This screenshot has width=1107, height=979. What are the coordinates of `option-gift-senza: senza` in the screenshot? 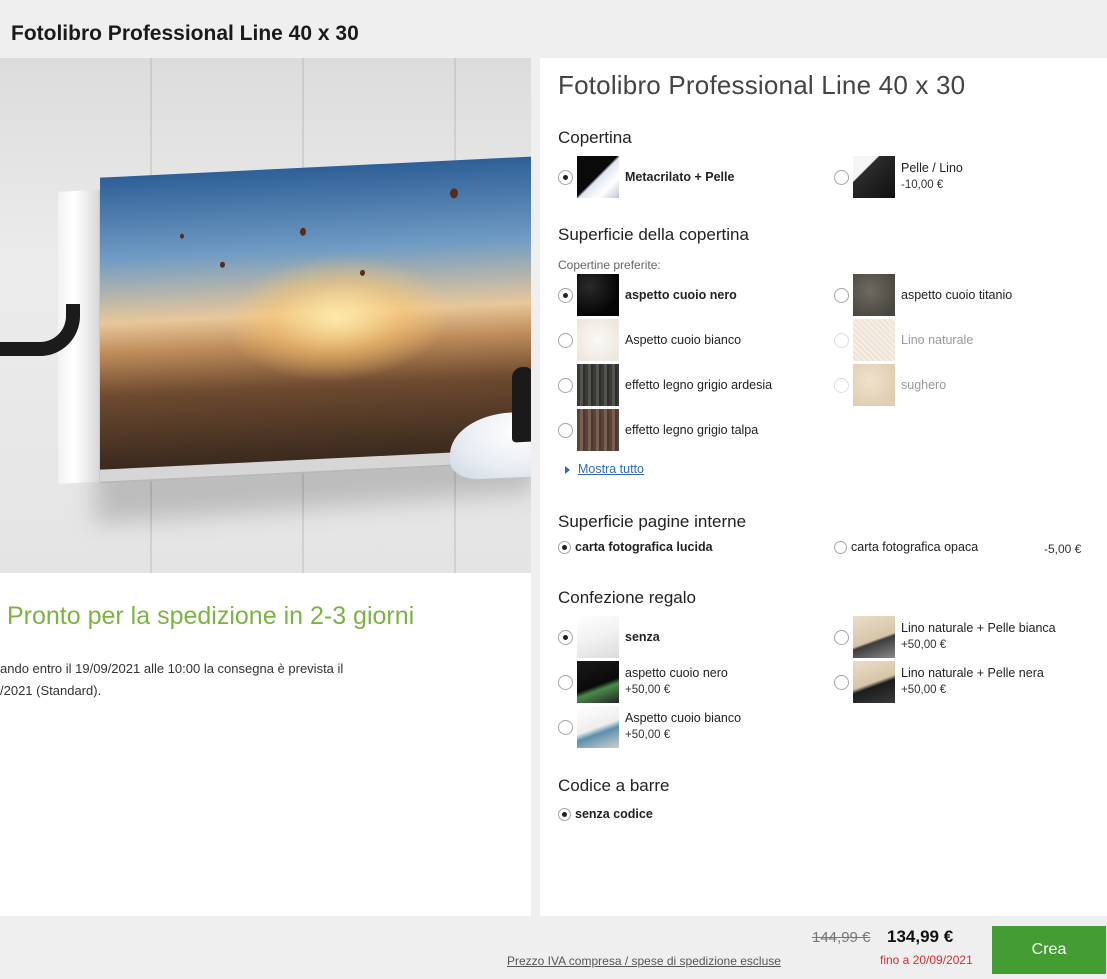 It's located at (609, 637).